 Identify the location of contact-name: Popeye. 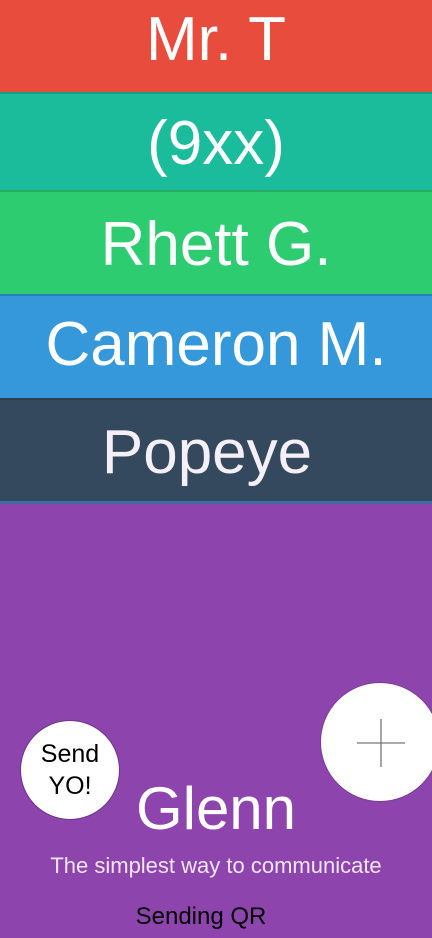
(207, 452).